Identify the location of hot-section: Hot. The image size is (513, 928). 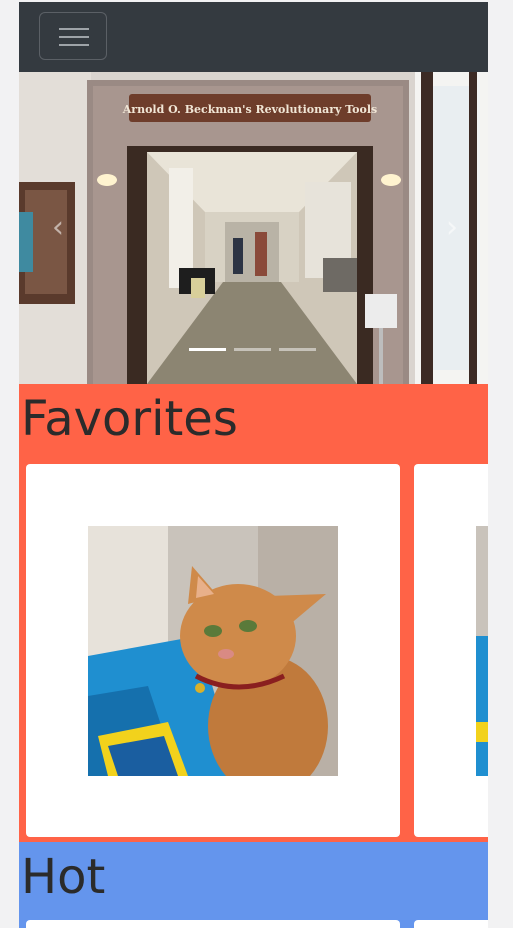
(253, 885).